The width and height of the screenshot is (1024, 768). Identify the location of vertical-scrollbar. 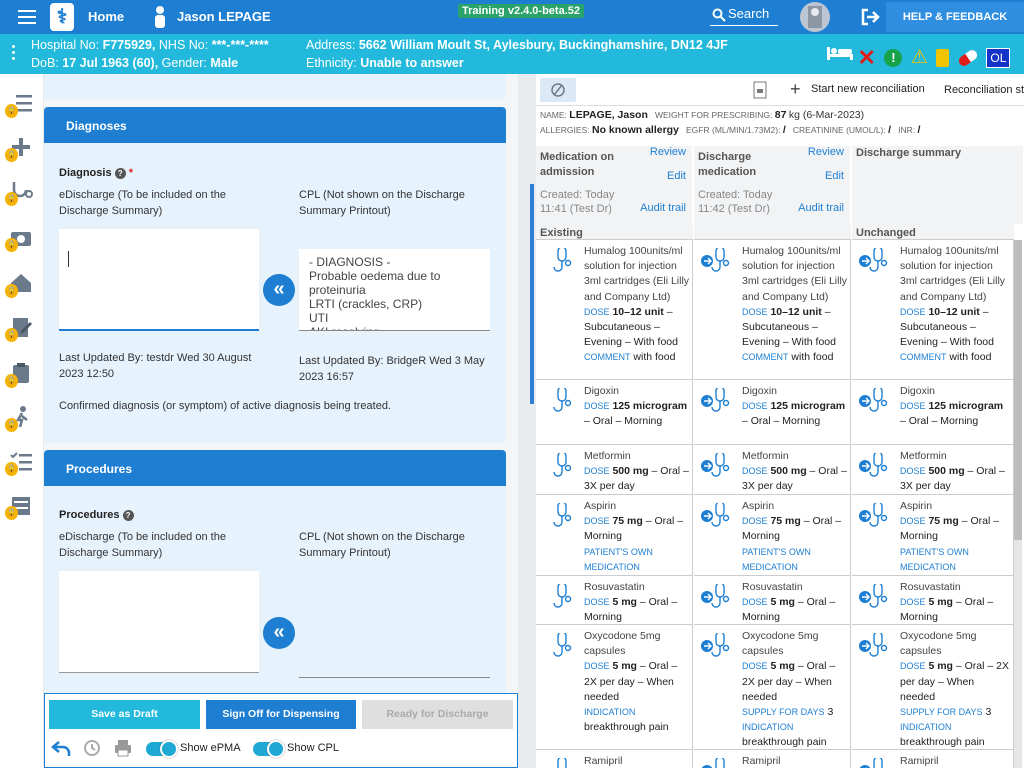
(1018, 504).